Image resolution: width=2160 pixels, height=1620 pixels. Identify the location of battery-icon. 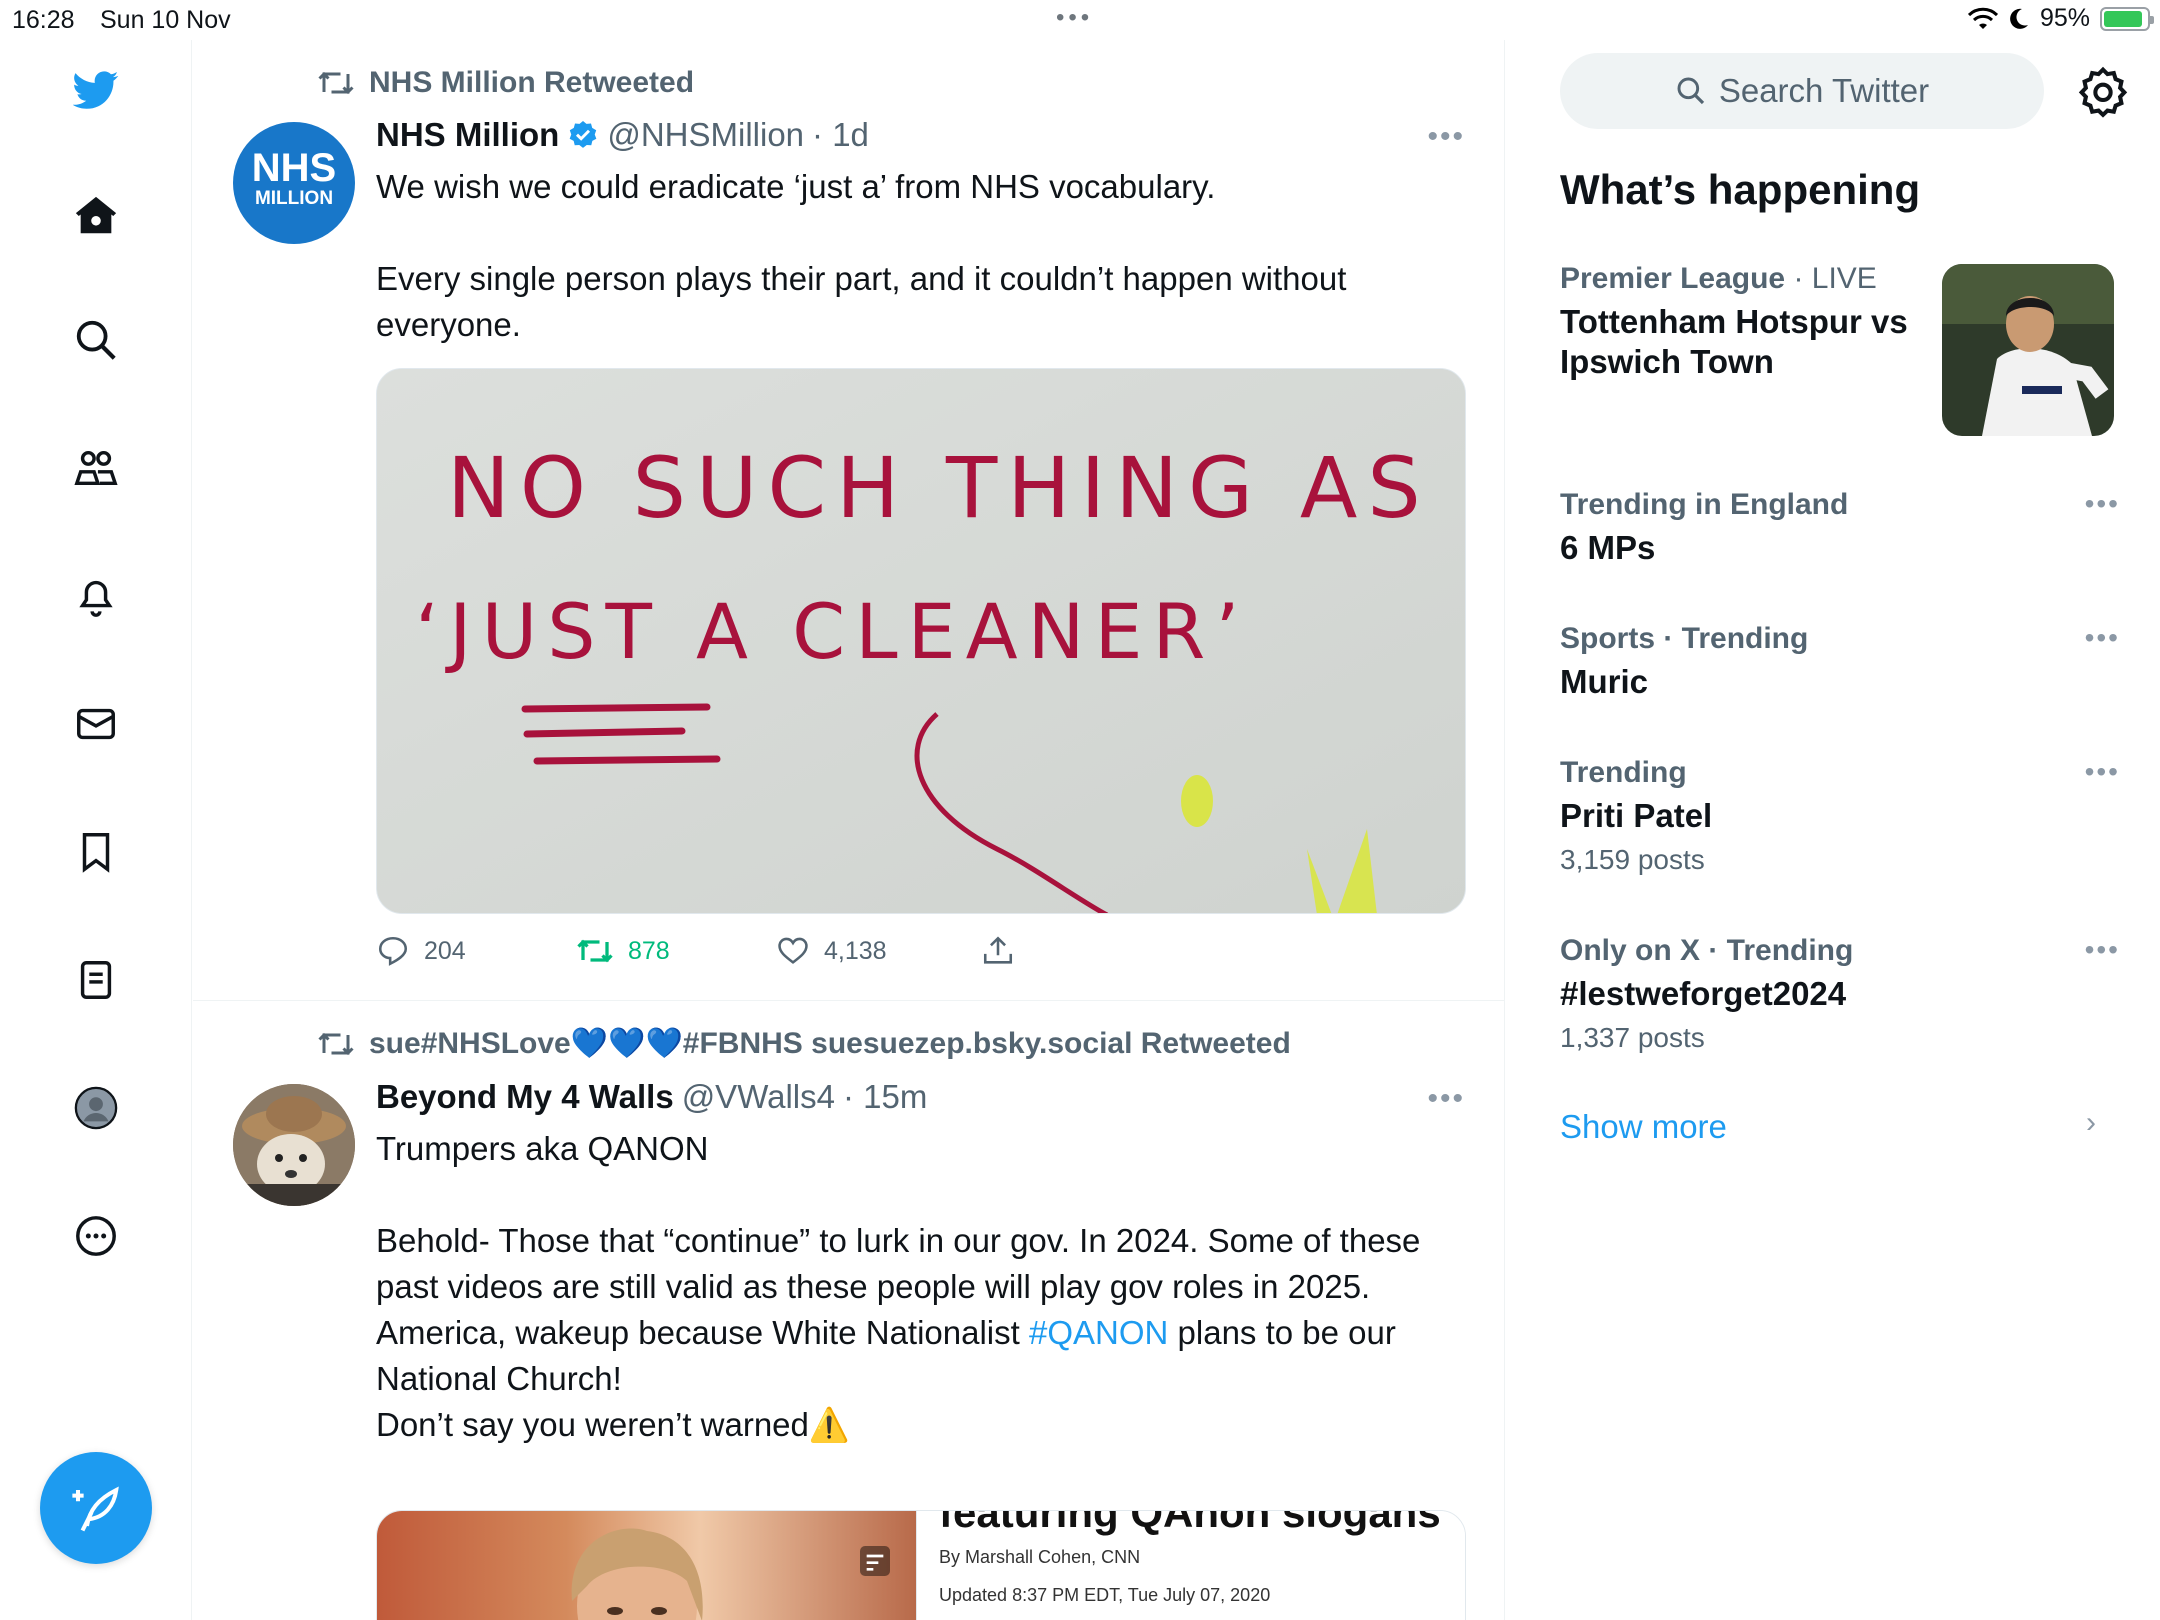
(2127, 18).